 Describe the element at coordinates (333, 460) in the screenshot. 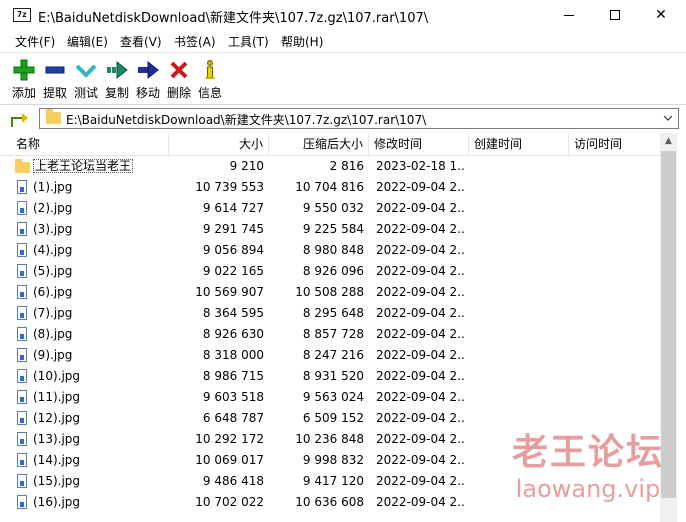

I see `row-packed-size-text: 9 998 832` at that location.